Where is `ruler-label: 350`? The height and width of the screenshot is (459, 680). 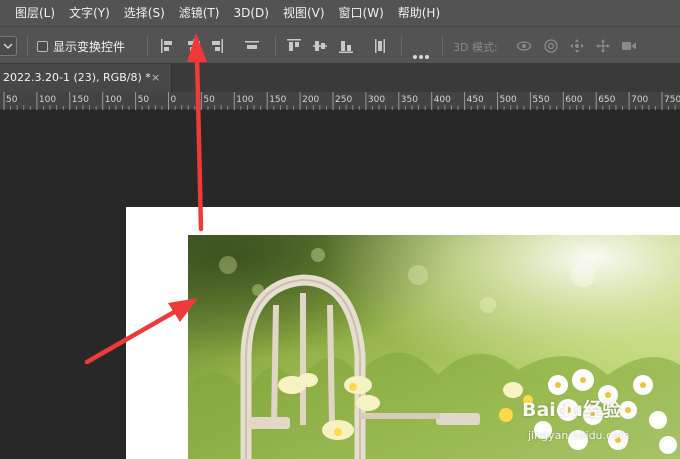 ruler-label: 350 is located at coordinates (409, 100).